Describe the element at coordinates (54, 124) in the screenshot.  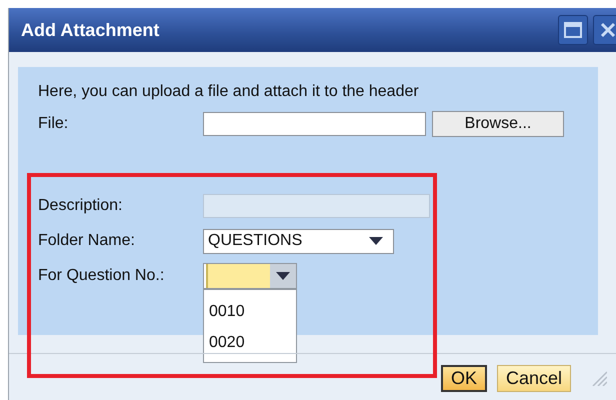
I see `field-label: File:` at that location.